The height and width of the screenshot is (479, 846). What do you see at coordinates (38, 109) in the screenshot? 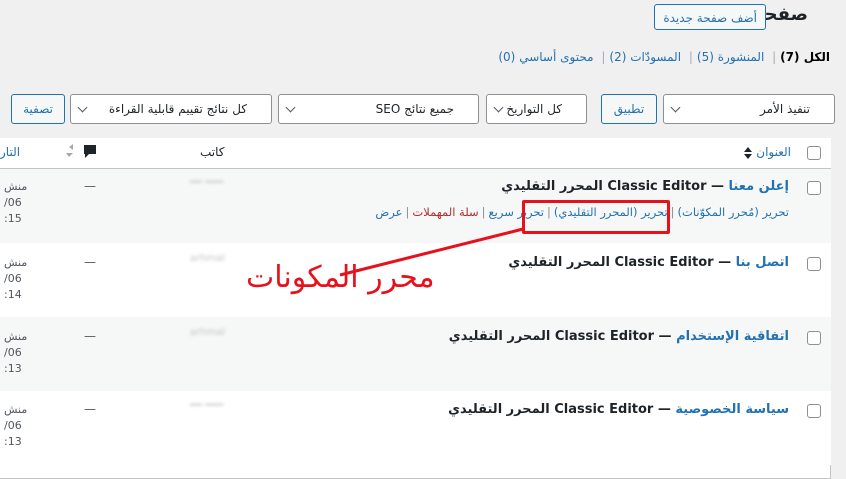
I see `filter-button: تصفية` at bounding box center [38, 109].